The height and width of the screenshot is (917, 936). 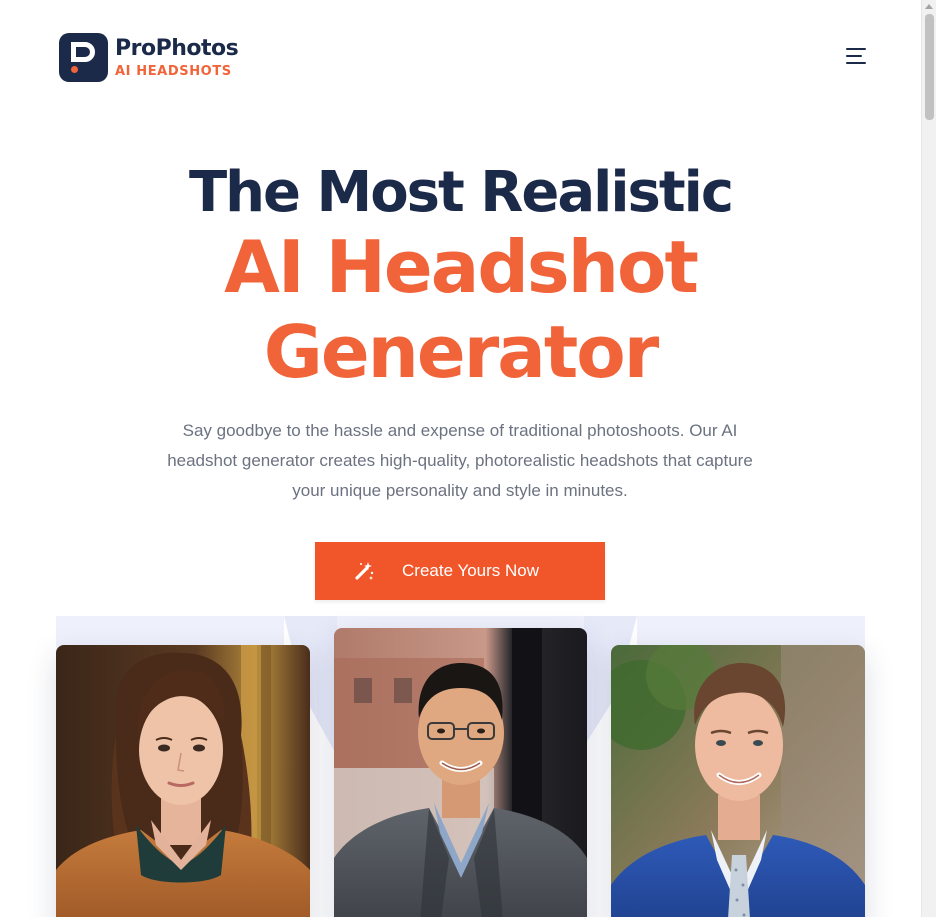 I want to click on hero-title-line-3: Generator, so click(x=461, y=352).